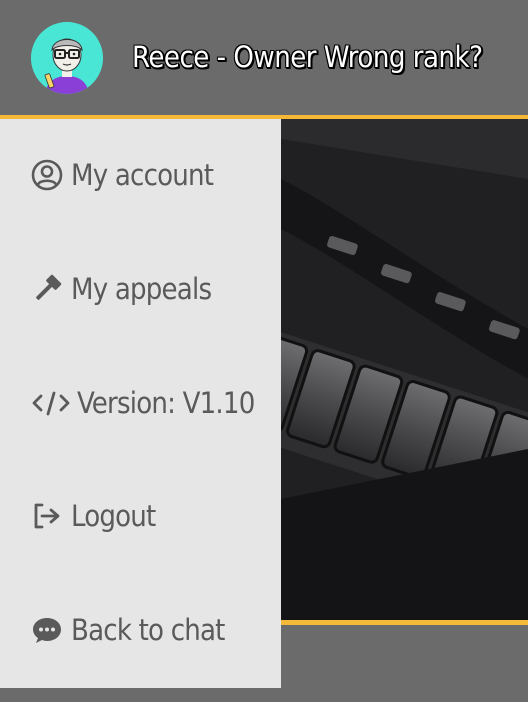  Describe the element at coordinates (113, 516) in the screenshot. I see `menu-item-label: Logout` at that location.